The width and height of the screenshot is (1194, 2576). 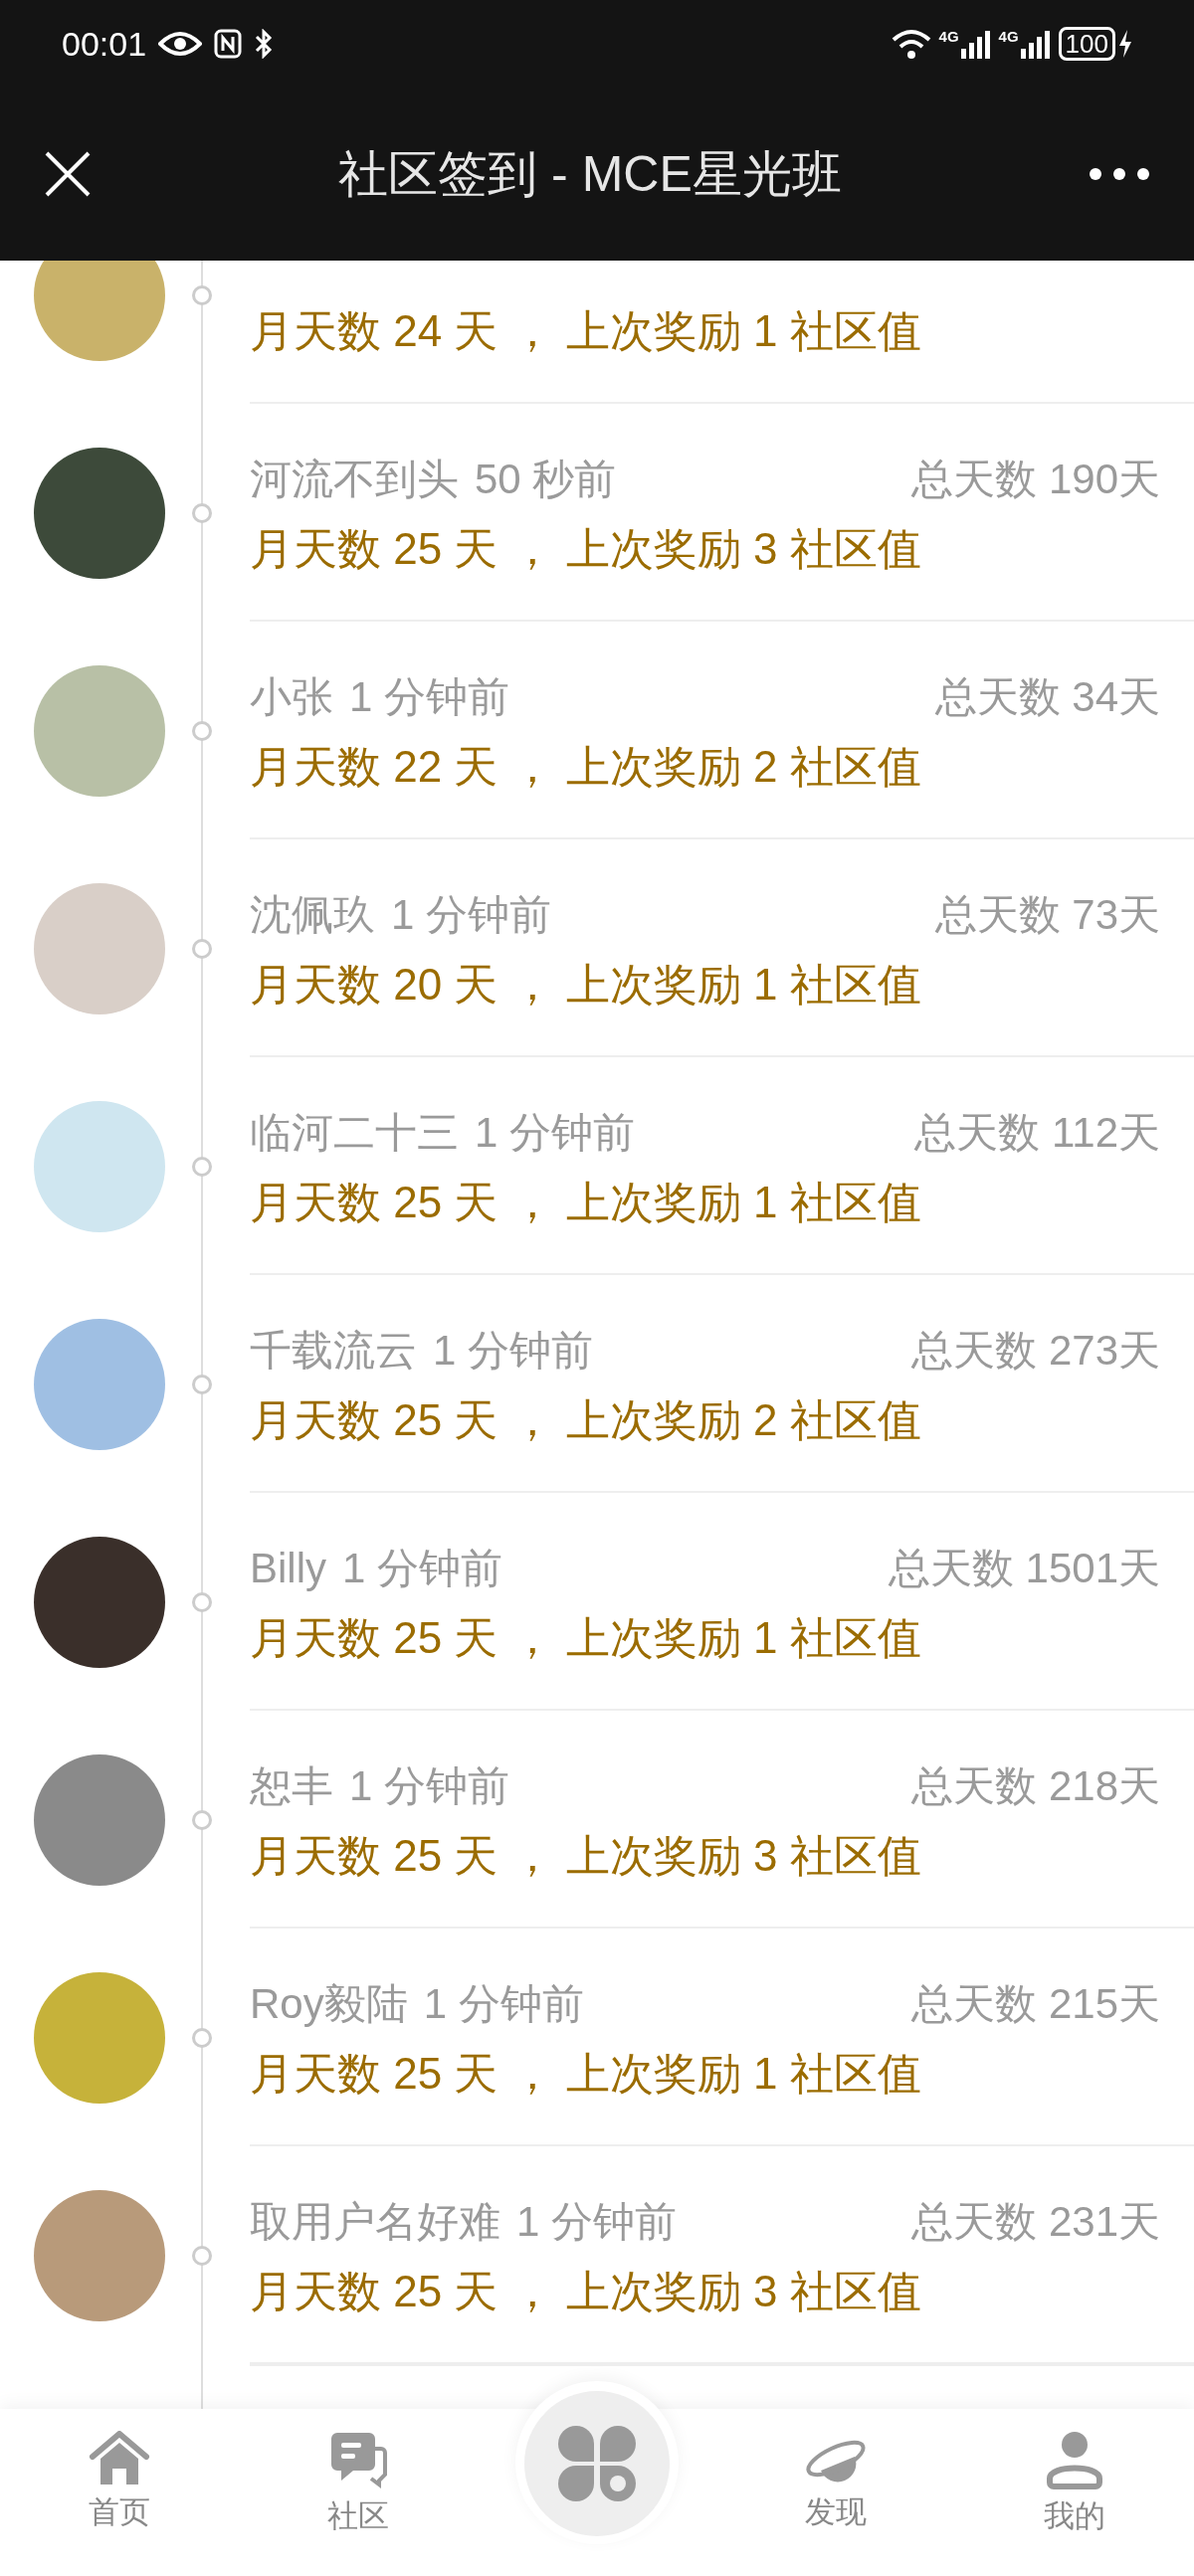 What do you see at coordinates (1035, 1785) in the screenshot?
I see `total-days: 总天数 218天` at bounding box center [1035, 1785].